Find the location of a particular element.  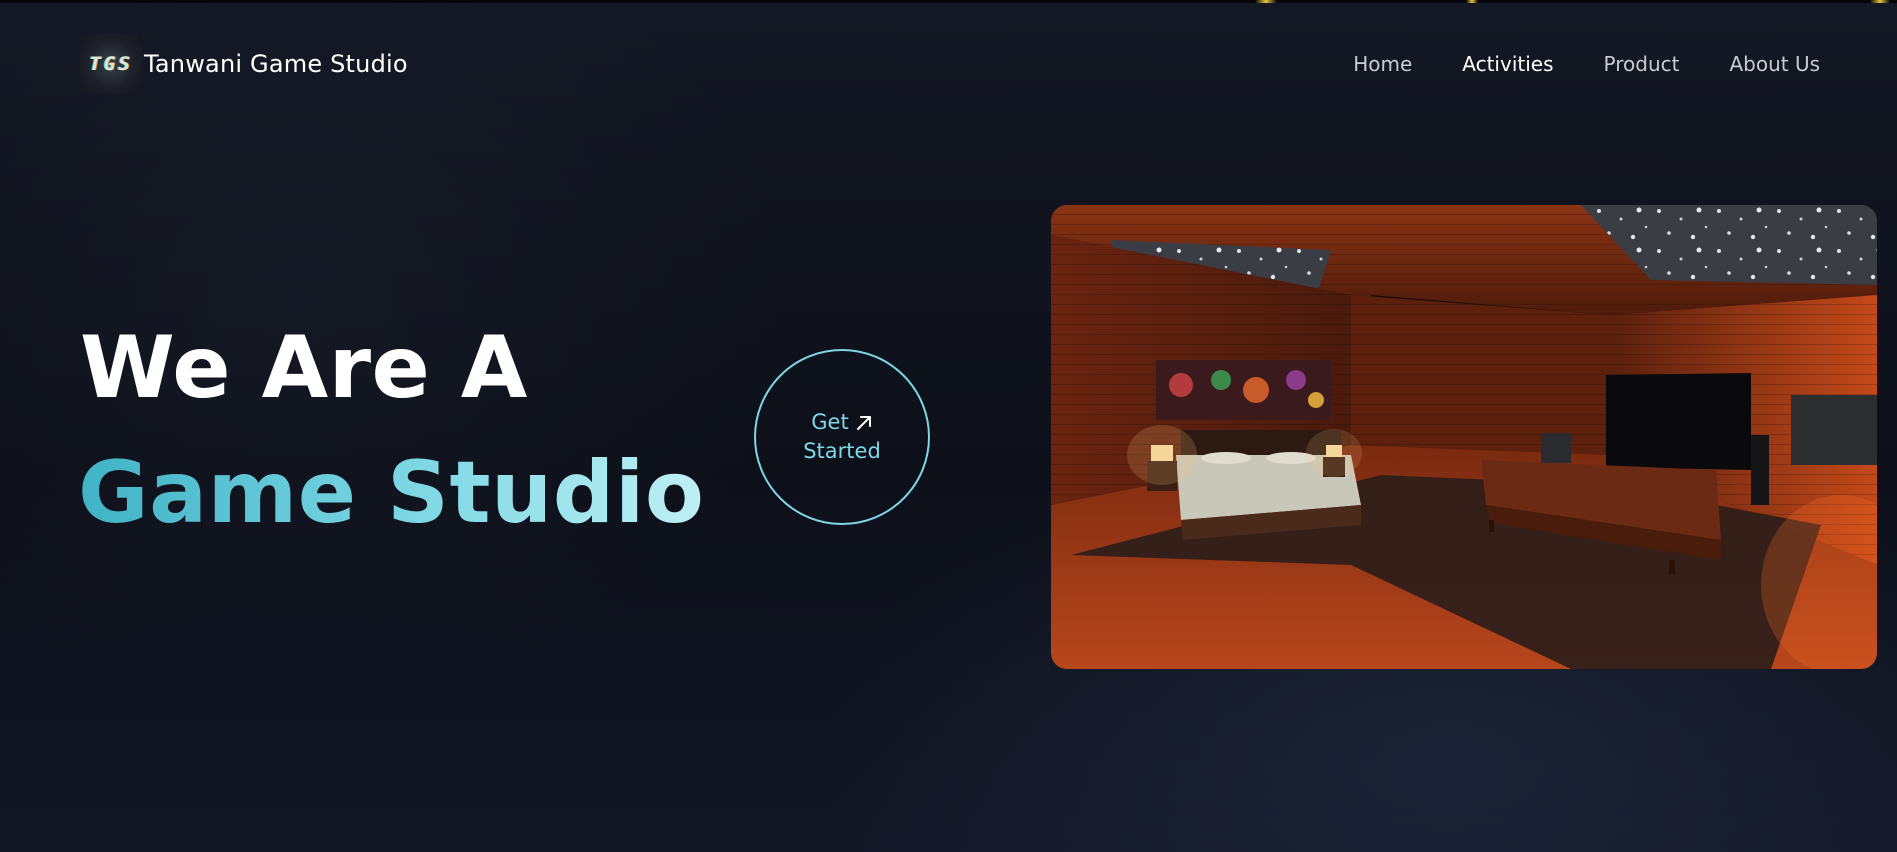

cta-label-line1: Get is located at coordinates (830, 422).